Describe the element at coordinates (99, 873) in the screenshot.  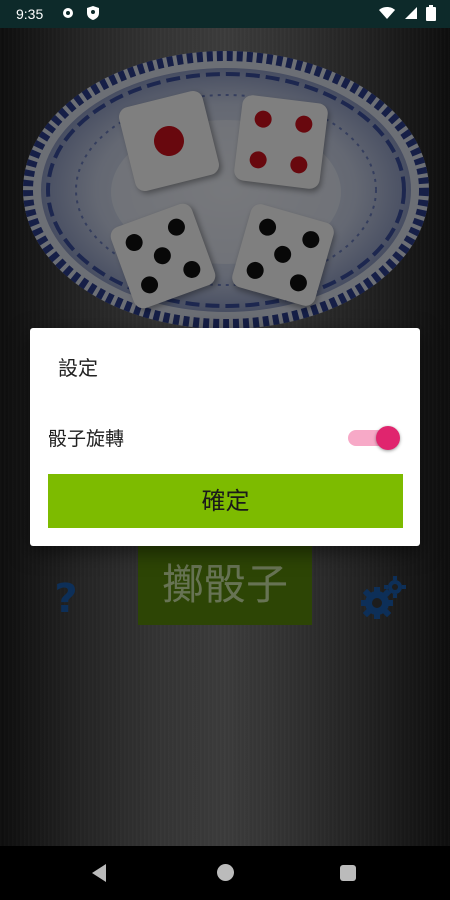
I see `back-icon` at that location.